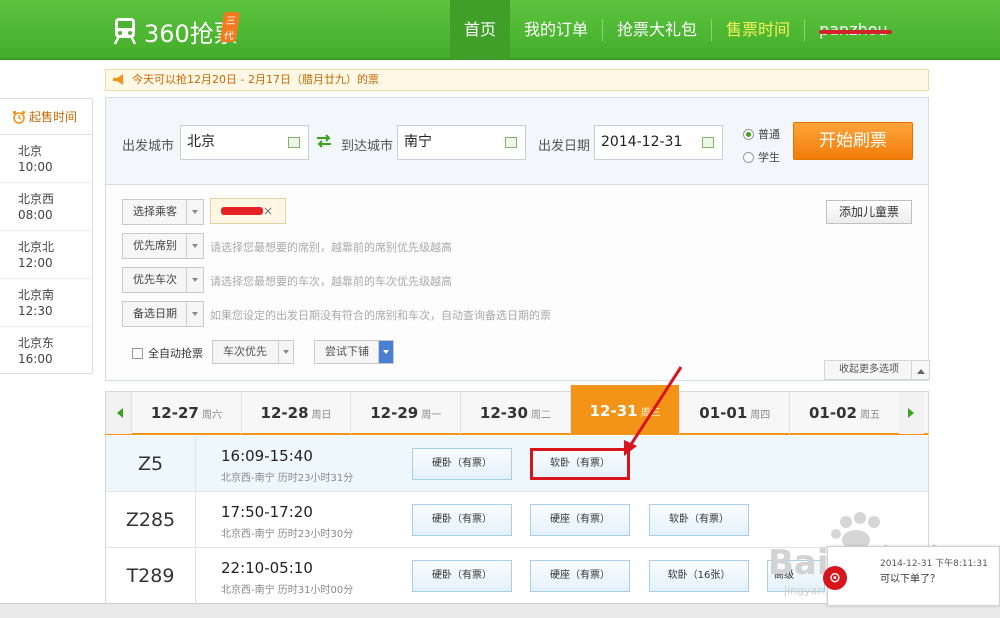 Image resolution: width=1000 pixels, height=618 pixels. What do you see at coordinates (556, 30) in the screenshot?
I see `nav-my-orders: 我的订单` at bounding box center [556, 30].